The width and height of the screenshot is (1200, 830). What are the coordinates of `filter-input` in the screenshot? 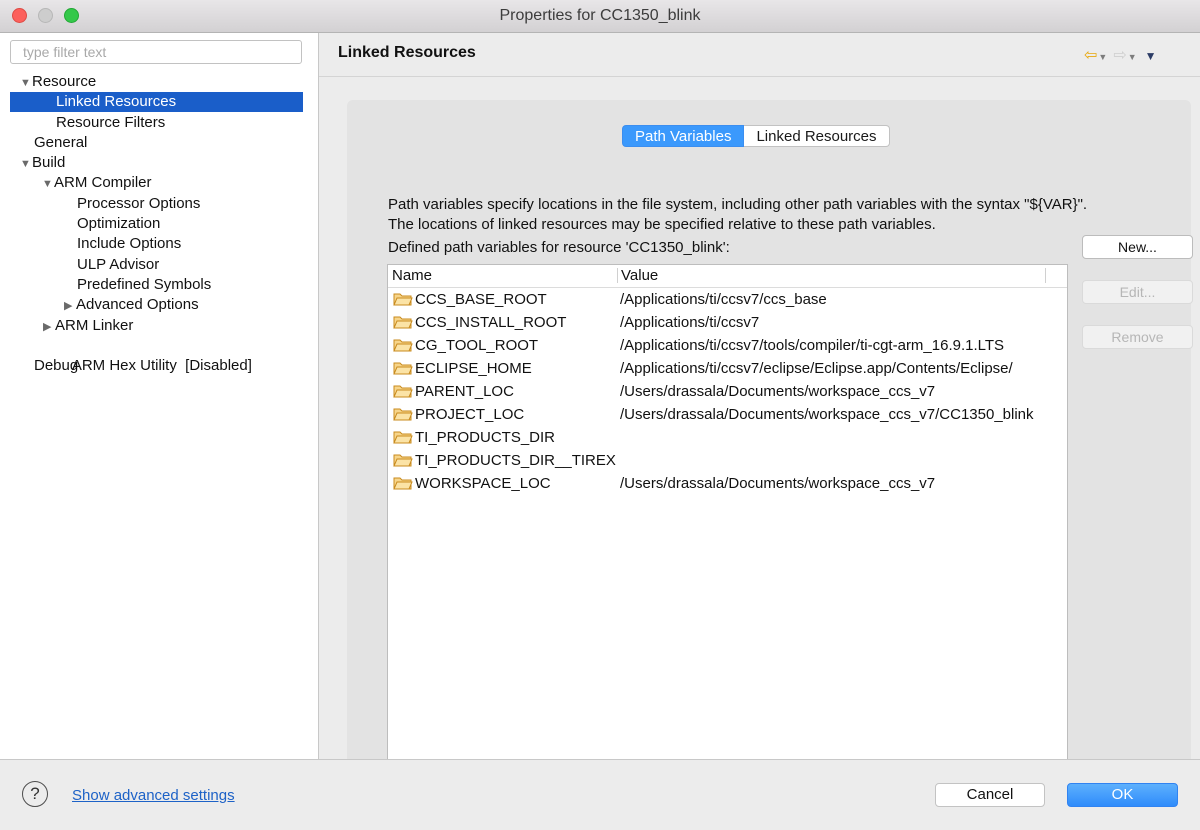 It's located at (156, 52).